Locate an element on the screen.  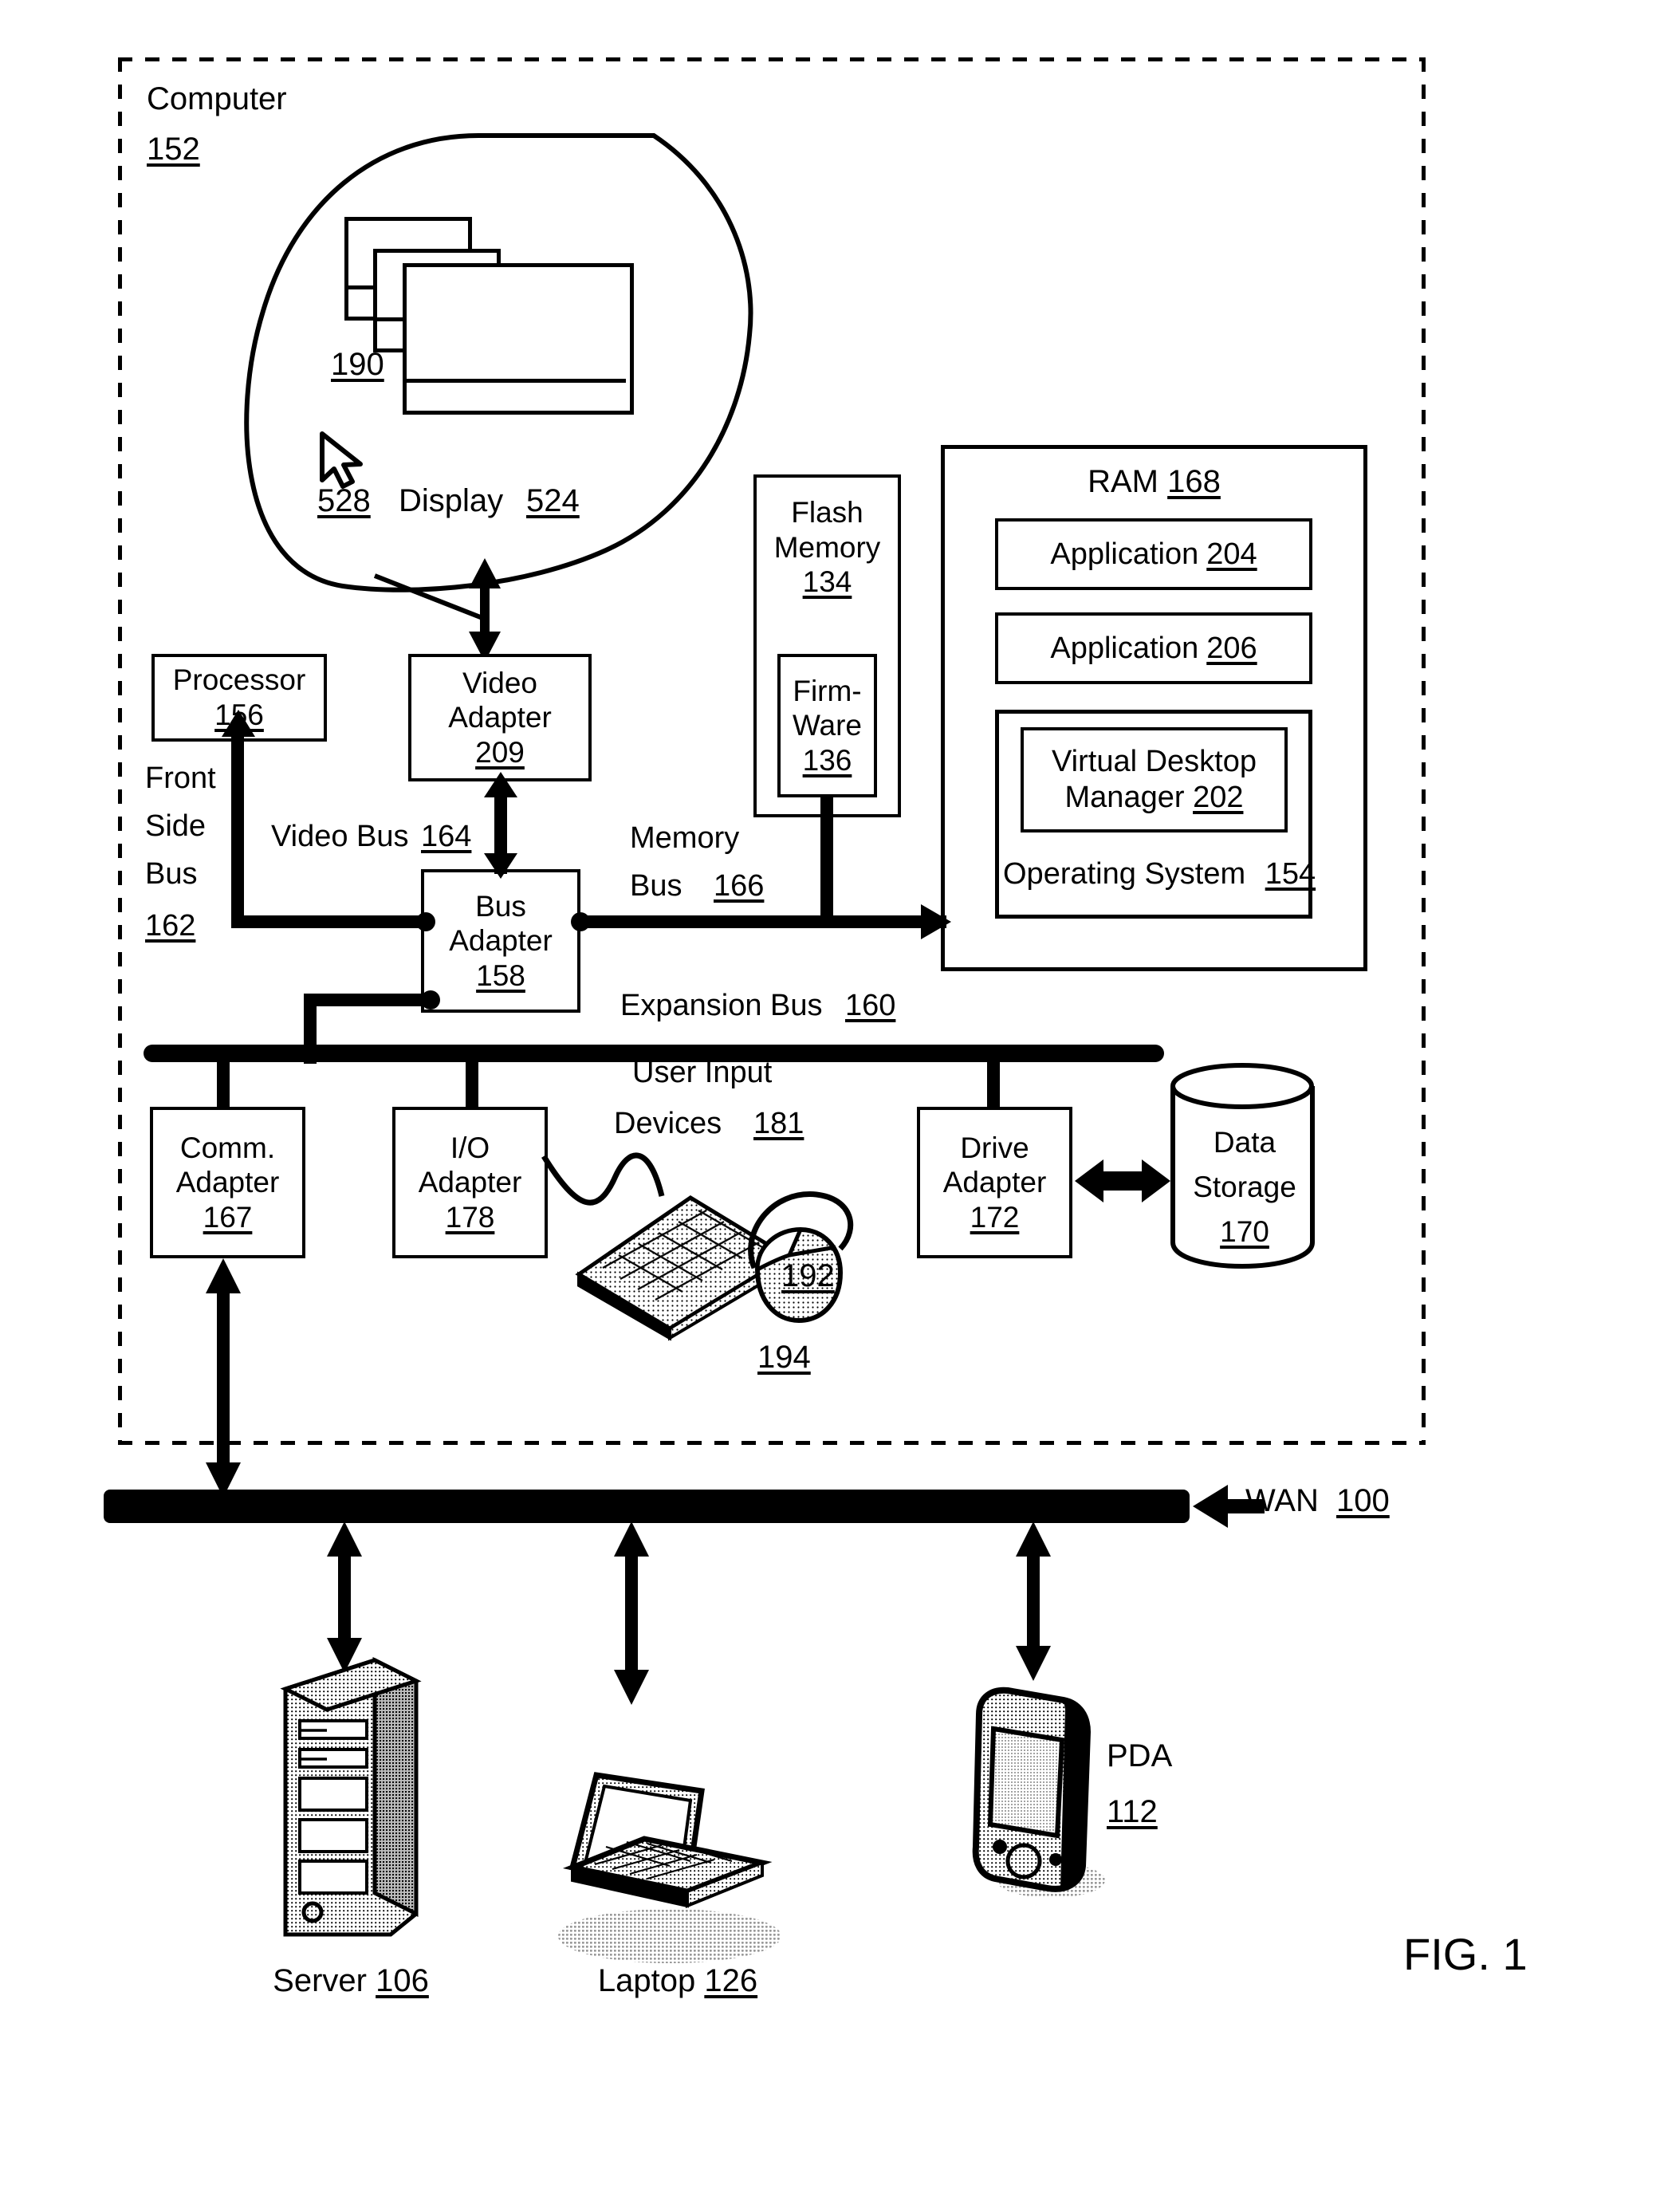
bus-adapter-ref: 158 is located at coordinates (500, 975).